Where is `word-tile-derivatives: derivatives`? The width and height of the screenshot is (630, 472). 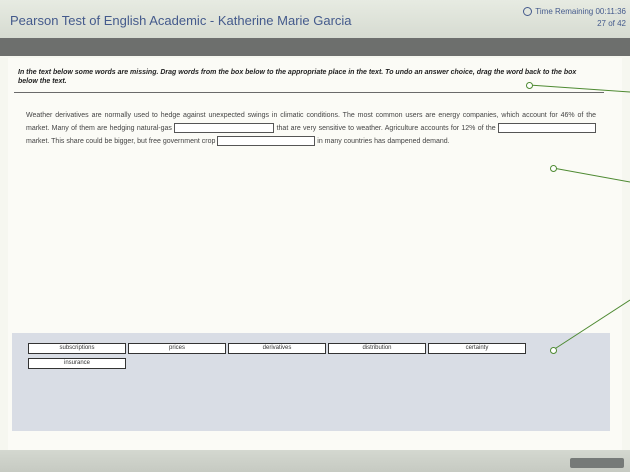
word-tile-derivatives: derivatives is located at coordinates (277, 348).